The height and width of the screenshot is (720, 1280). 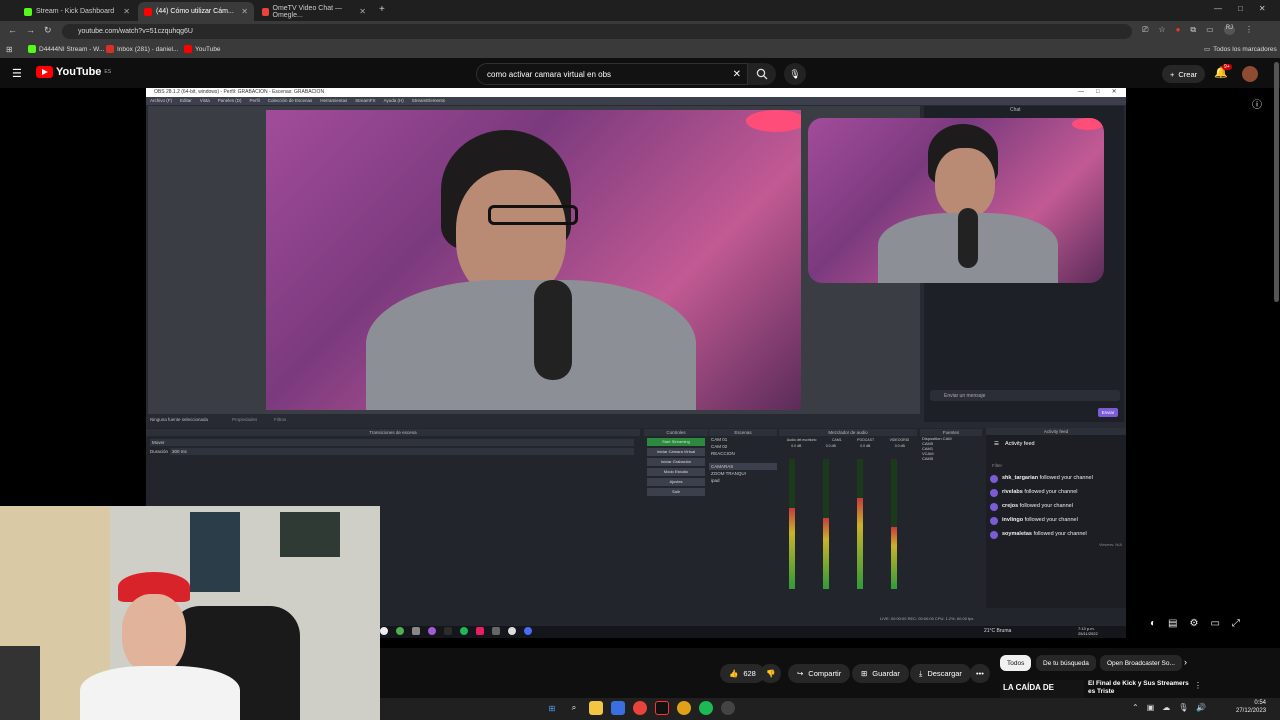 I want to click on system-clock: 0:54 27/12/2023, so click(x=1251, y=708).